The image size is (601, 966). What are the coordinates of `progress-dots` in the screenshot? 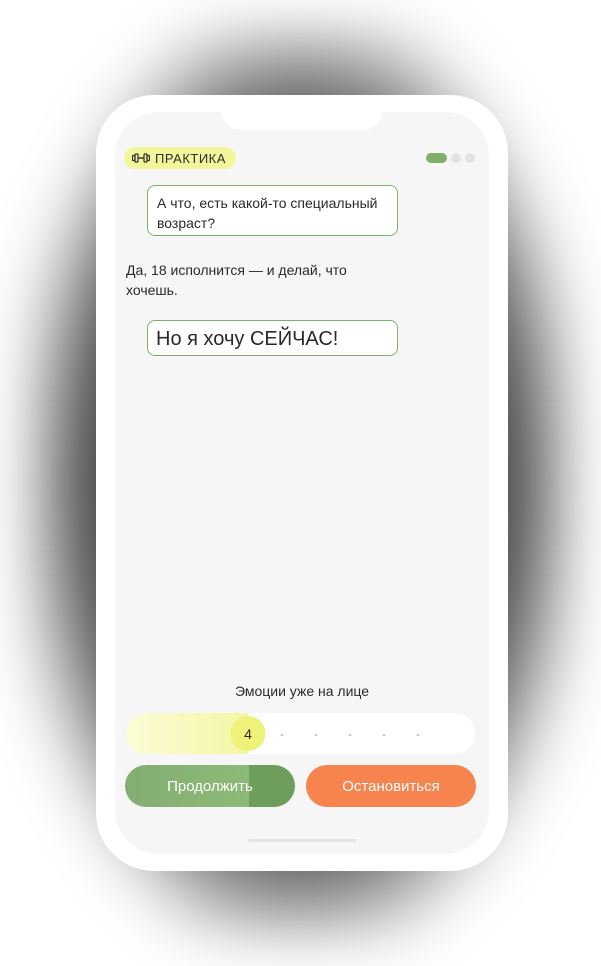 It's located at (450, 158).